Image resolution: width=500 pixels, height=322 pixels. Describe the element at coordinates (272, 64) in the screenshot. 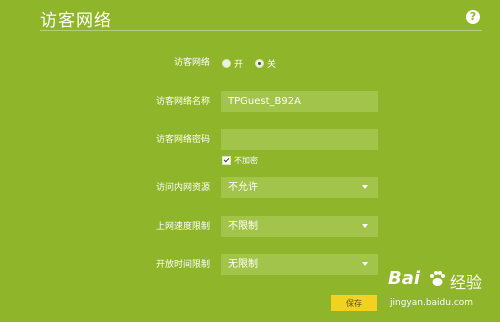

I see `radio-off-label: 关` at that location.